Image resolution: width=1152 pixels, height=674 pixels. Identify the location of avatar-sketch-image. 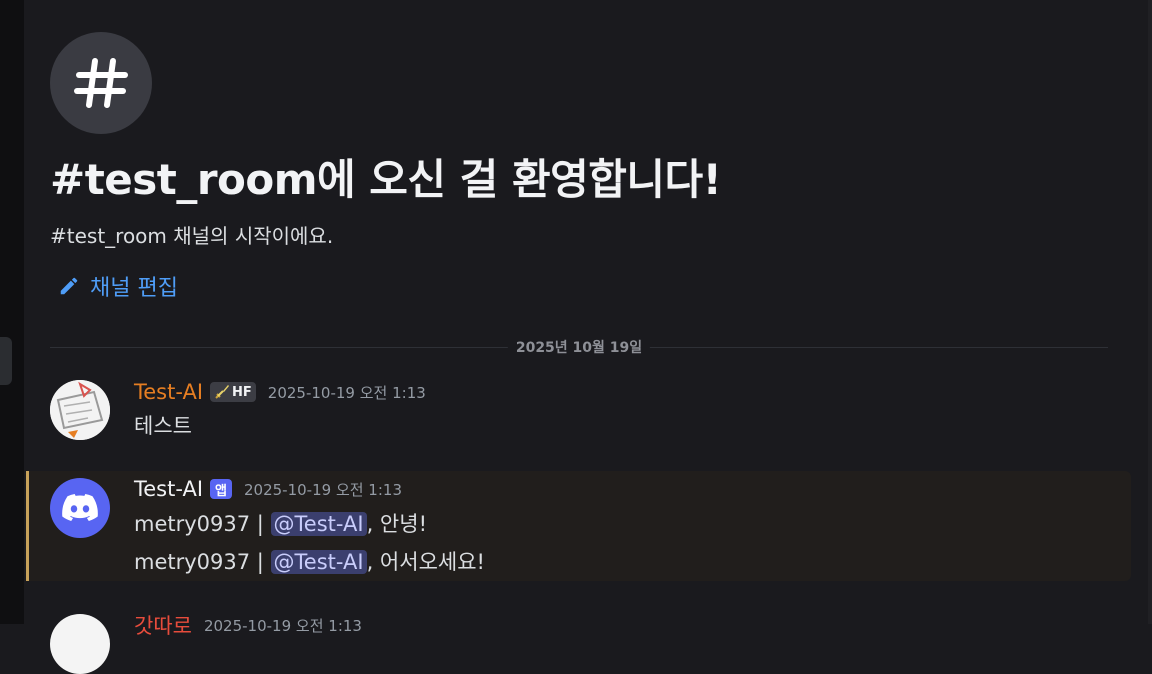
(80, 410).